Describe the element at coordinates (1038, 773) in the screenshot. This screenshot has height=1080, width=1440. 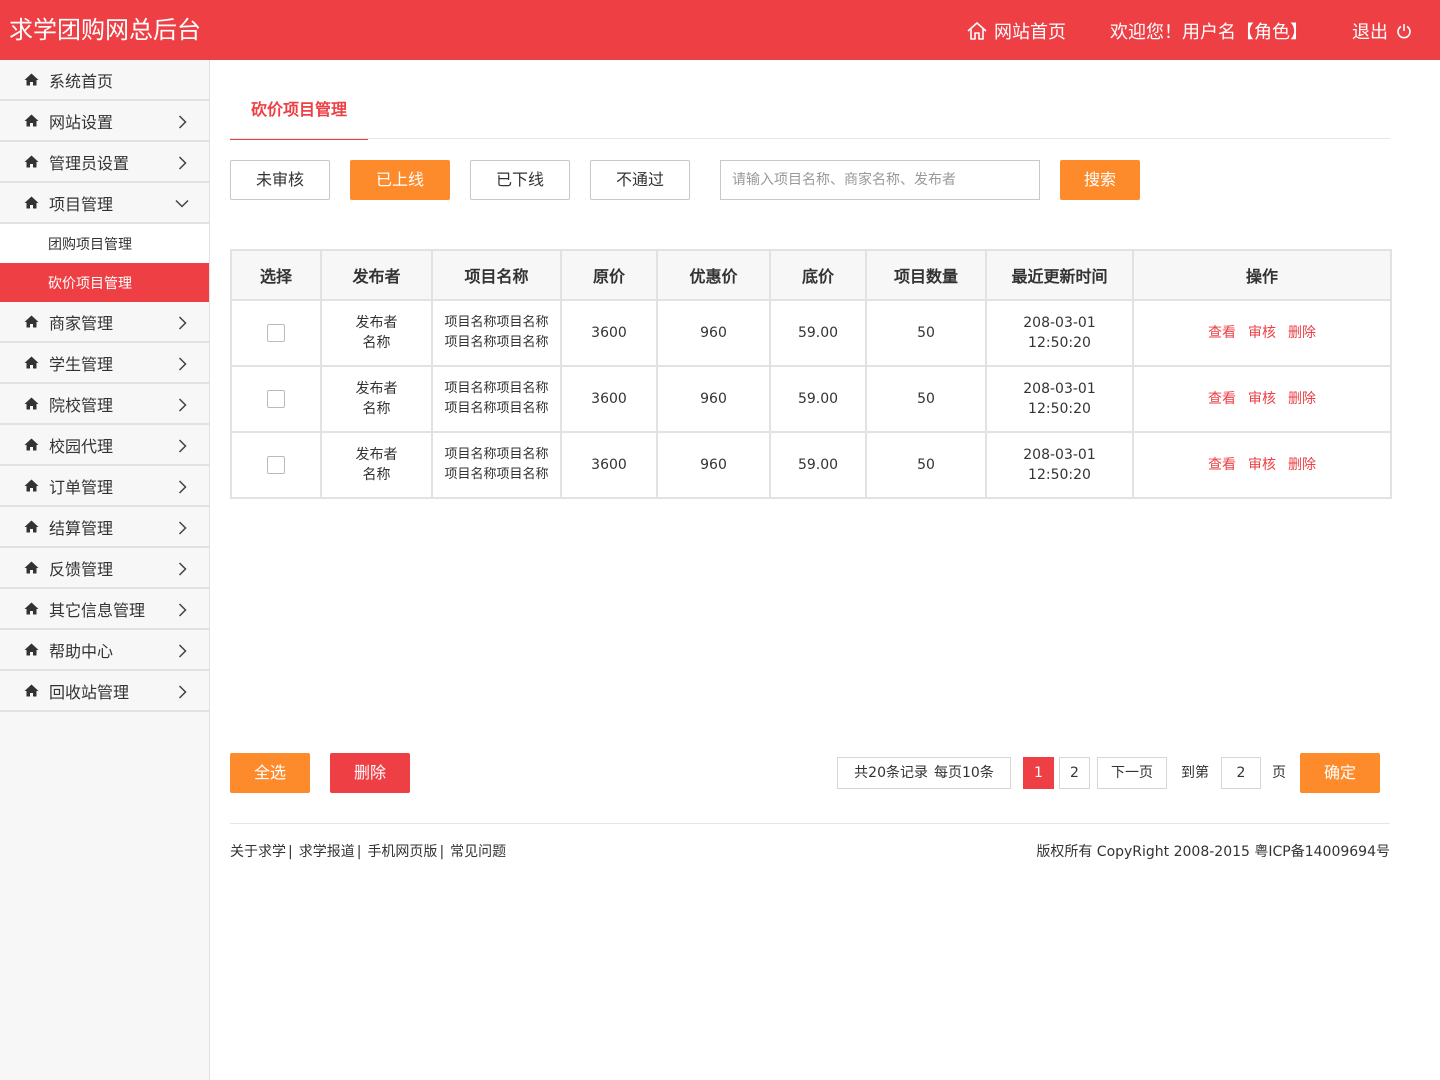
I see `page-button-1: 1` at that location.